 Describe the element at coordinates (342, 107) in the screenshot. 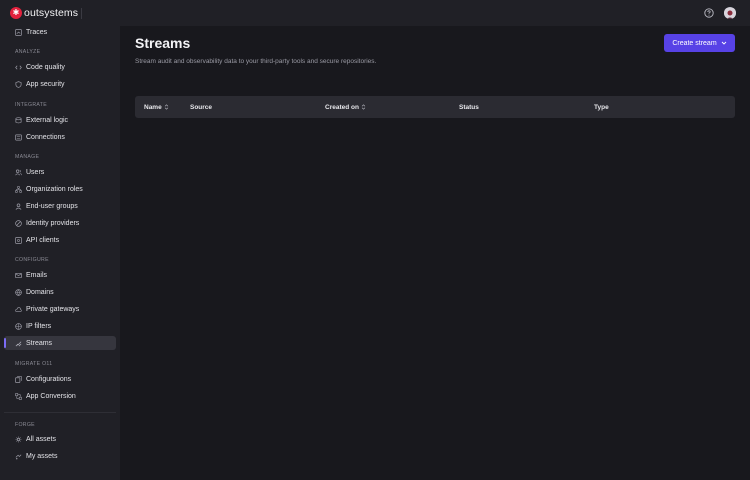

I see `column-label: Created on` at that location.